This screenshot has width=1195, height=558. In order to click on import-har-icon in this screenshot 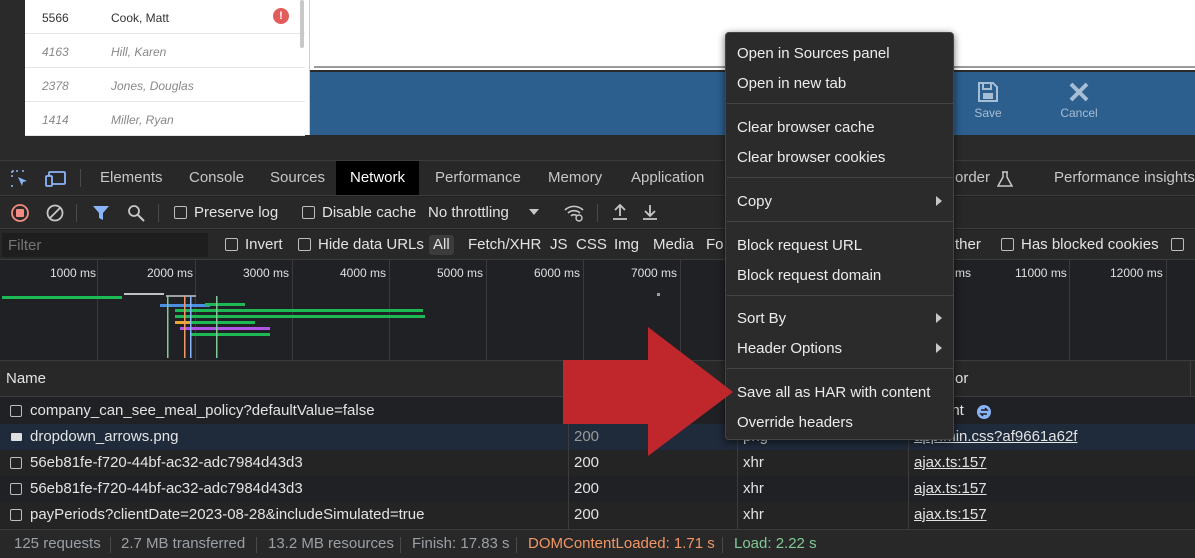, I will do `click(620, 212)`.